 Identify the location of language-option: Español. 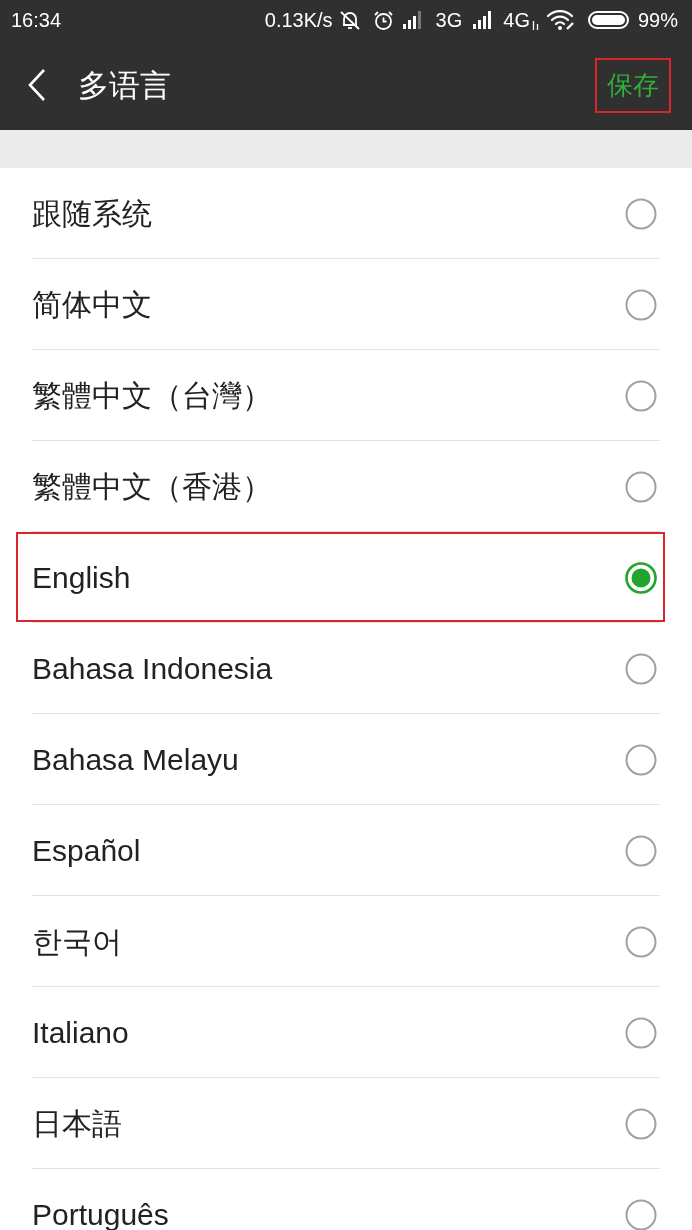
(340, 850).